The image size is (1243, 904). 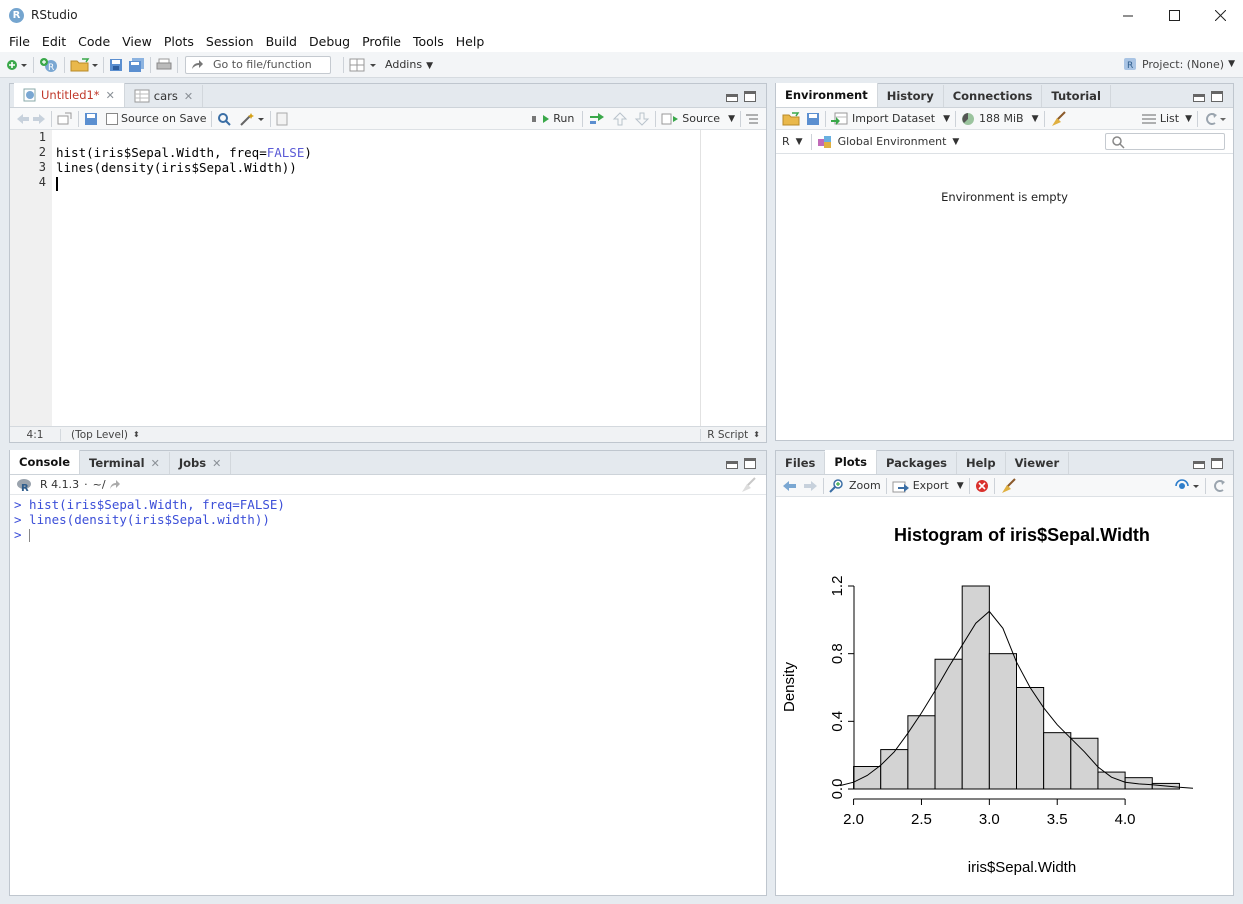 I want to click on new-project-icon: R, so click(x=48, y=65).